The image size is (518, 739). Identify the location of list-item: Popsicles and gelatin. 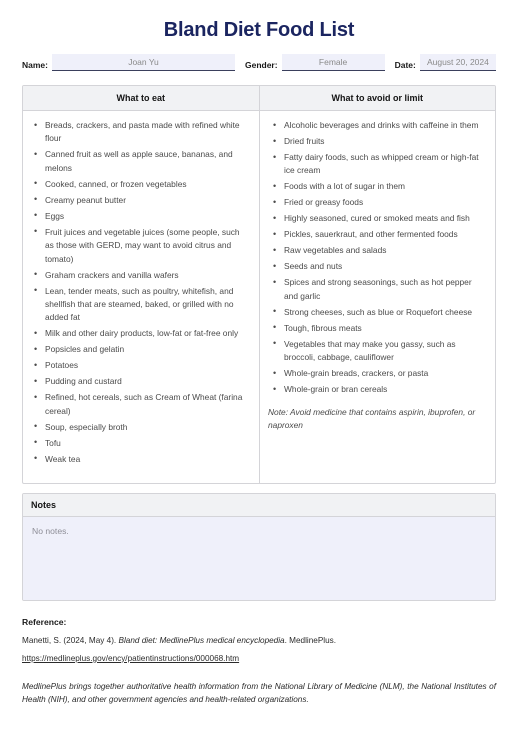
(141, 350).